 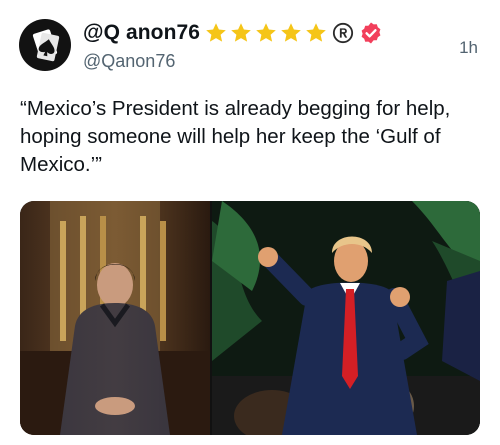 I want to click on author-name-row: @Q anon76, so click(x=233, y=33).